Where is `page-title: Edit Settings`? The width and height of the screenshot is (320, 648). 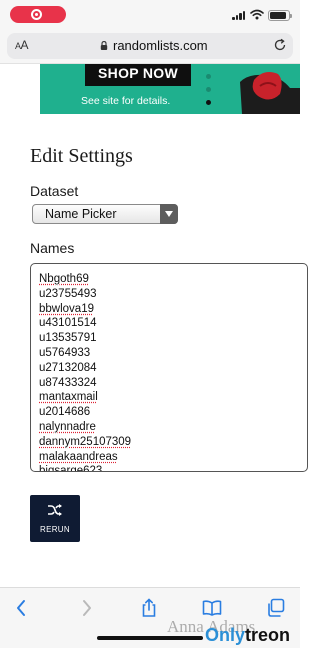 page-title: Edit Settings is located at coordinates (81, 156).